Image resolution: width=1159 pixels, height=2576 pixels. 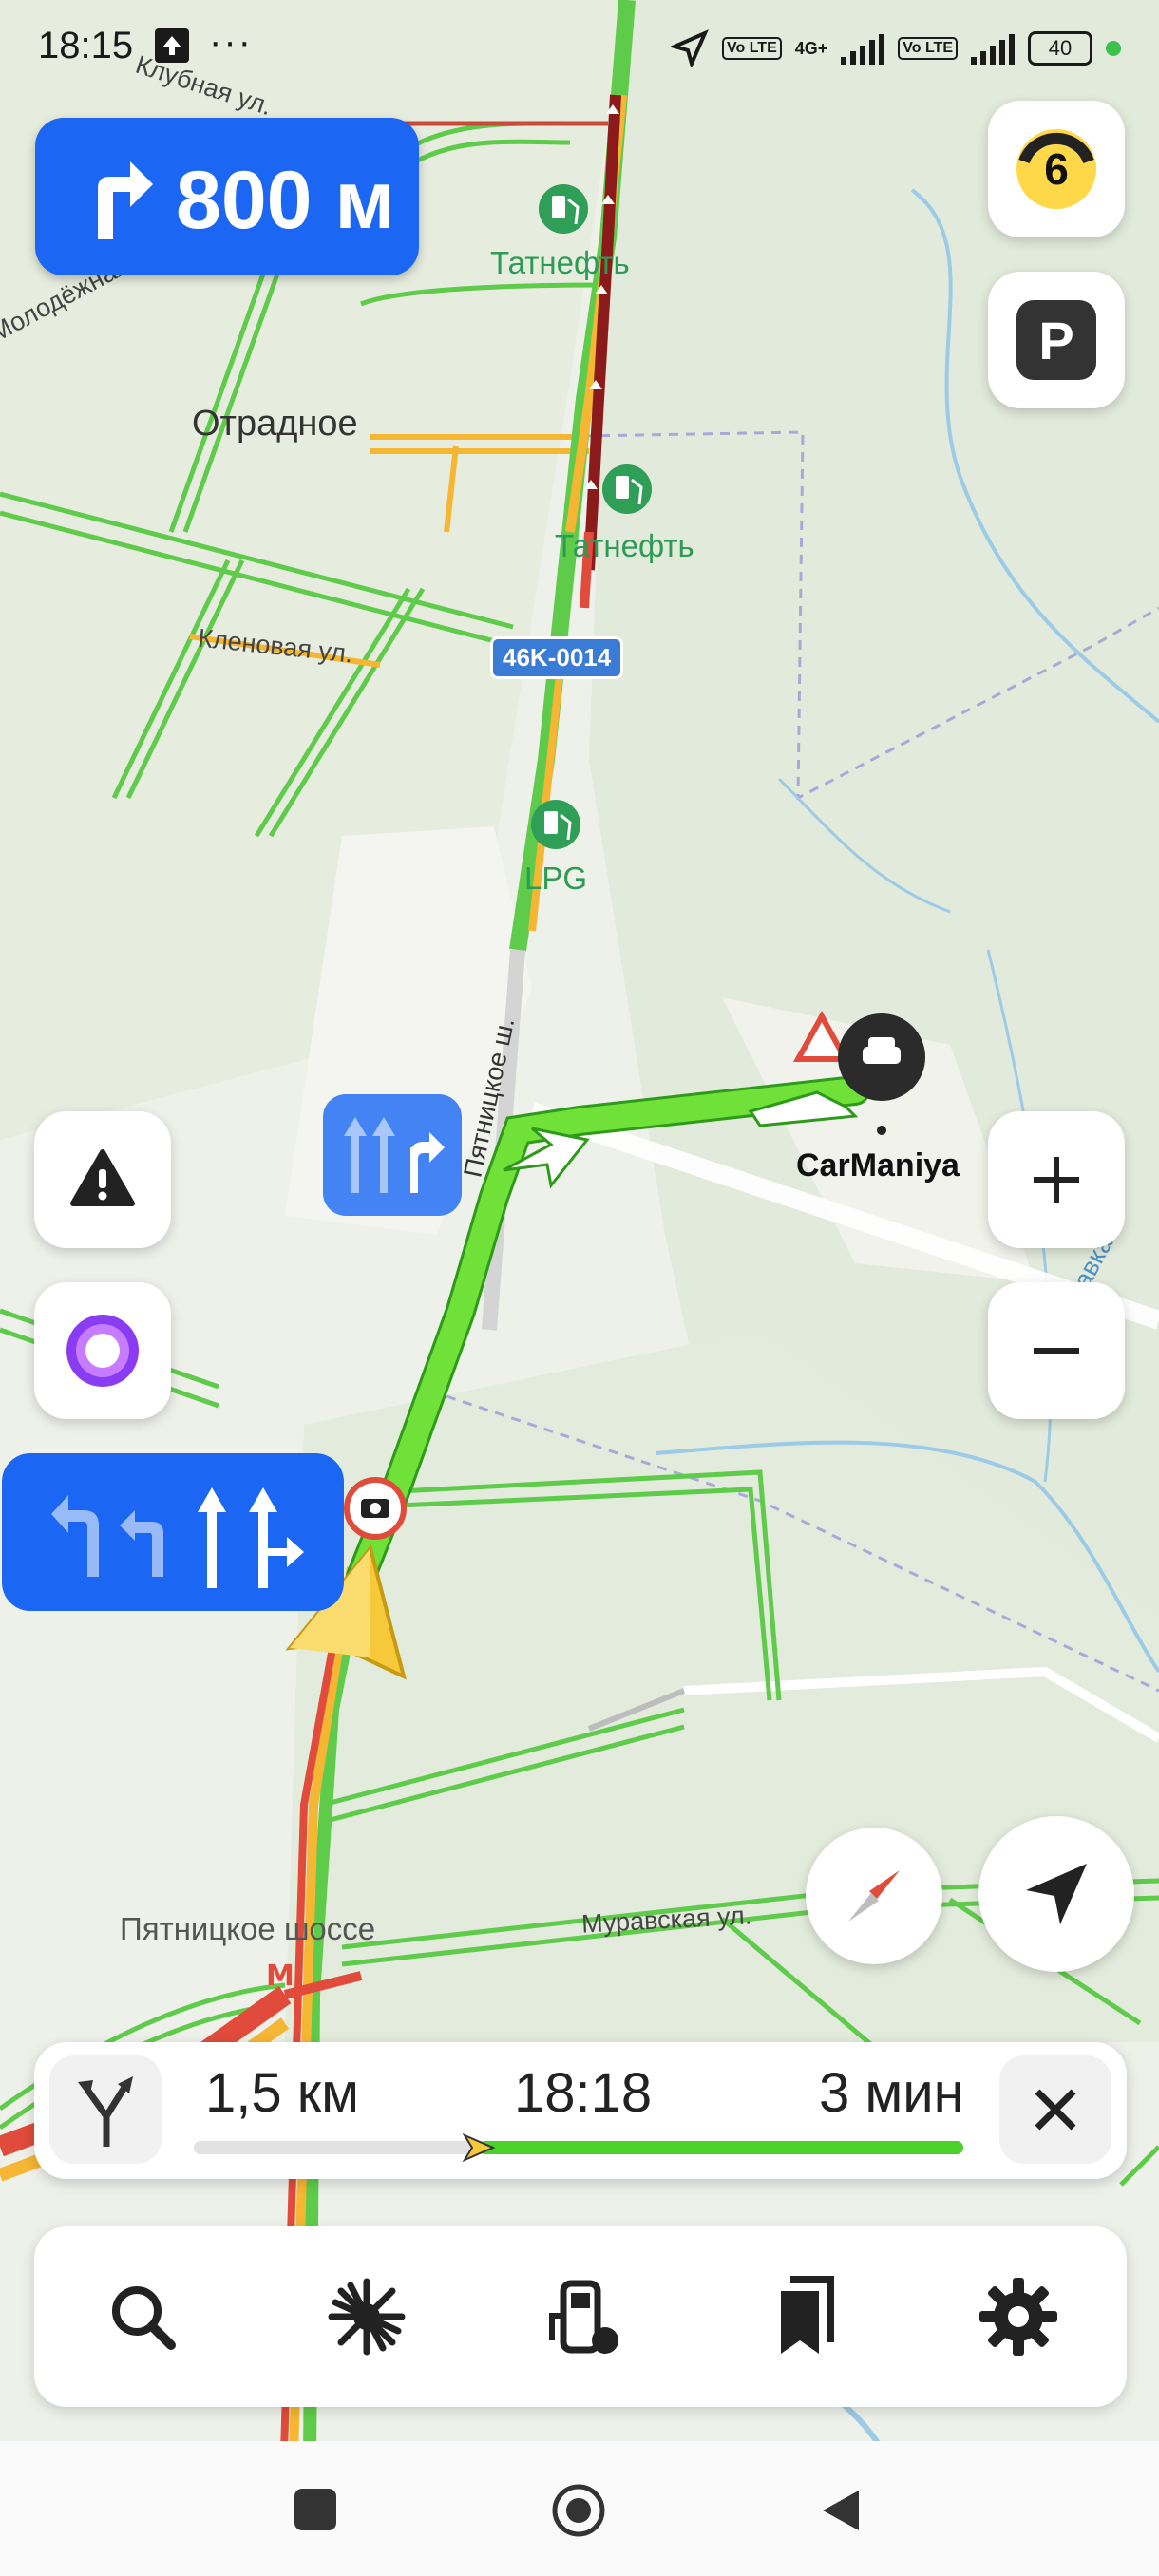 I want to click on alice-icon, so click(x=102, y=1351).